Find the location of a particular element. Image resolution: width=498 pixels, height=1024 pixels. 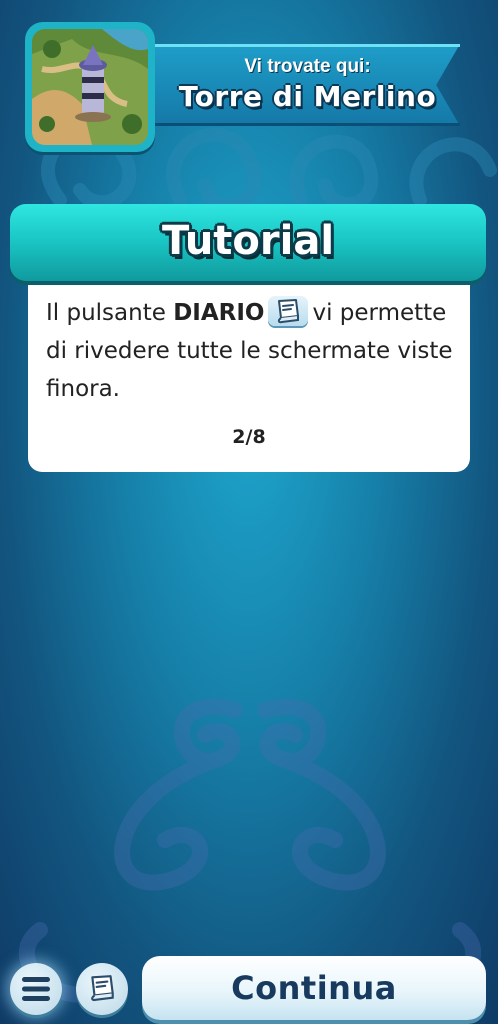

banner-bottom-edge is located at coordinates (290, 124).